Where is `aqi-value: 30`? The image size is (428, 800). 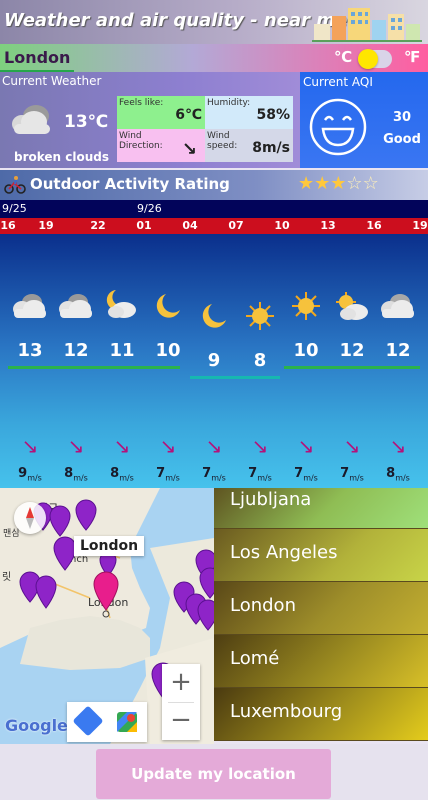
aqi-value: 30 is located at coordinates (402, 117).